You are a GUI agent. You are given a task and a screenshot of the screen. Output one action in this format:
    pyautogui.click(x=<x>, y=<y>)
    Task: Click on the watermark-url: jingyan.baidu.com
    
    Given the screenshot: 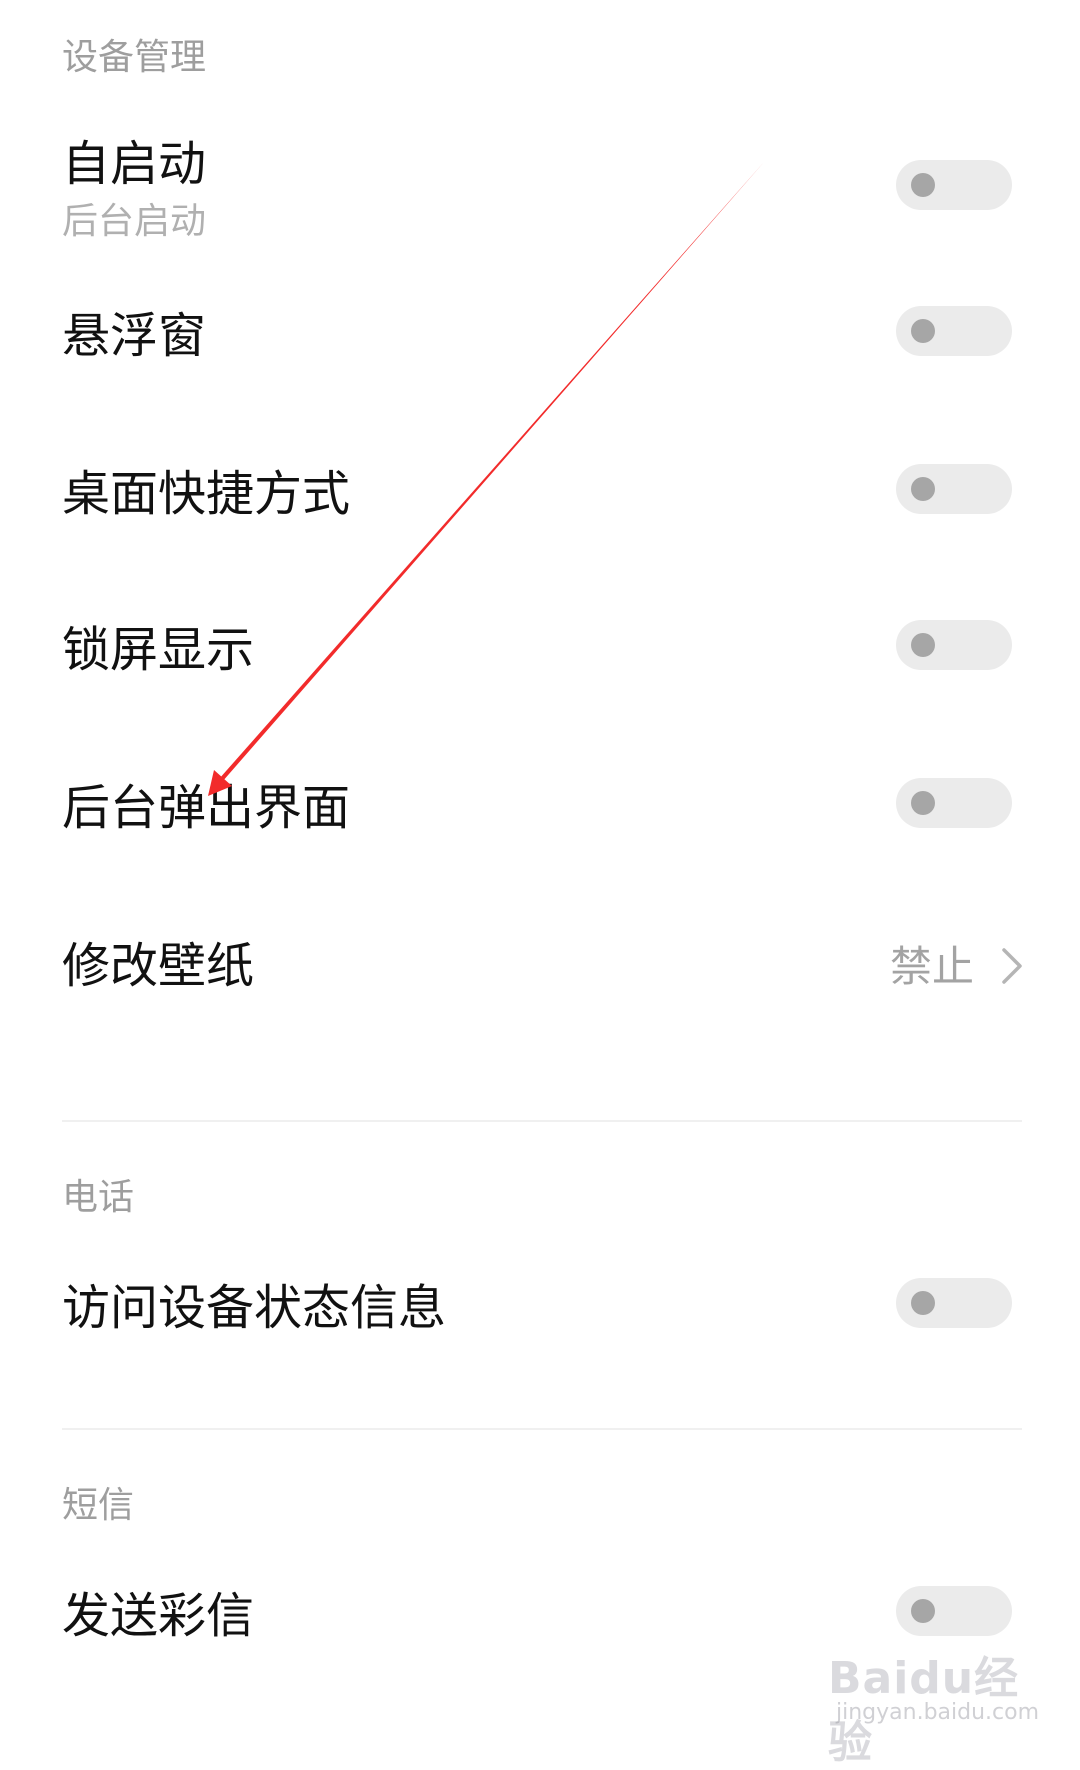 What is the action you would take?
    pyautogui.click(x=938, y=1712)
    